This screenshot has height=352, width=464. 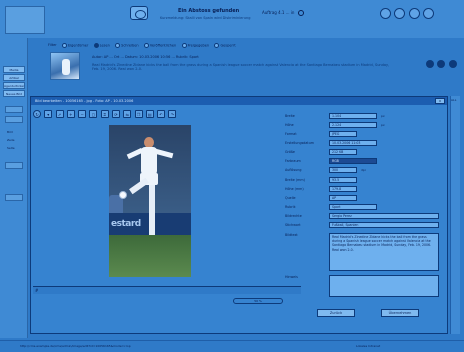 What do you see at coordinates (149, 114) in the screenshot?
I see `paste-icon: ▤` at bounding box center [149, 114].